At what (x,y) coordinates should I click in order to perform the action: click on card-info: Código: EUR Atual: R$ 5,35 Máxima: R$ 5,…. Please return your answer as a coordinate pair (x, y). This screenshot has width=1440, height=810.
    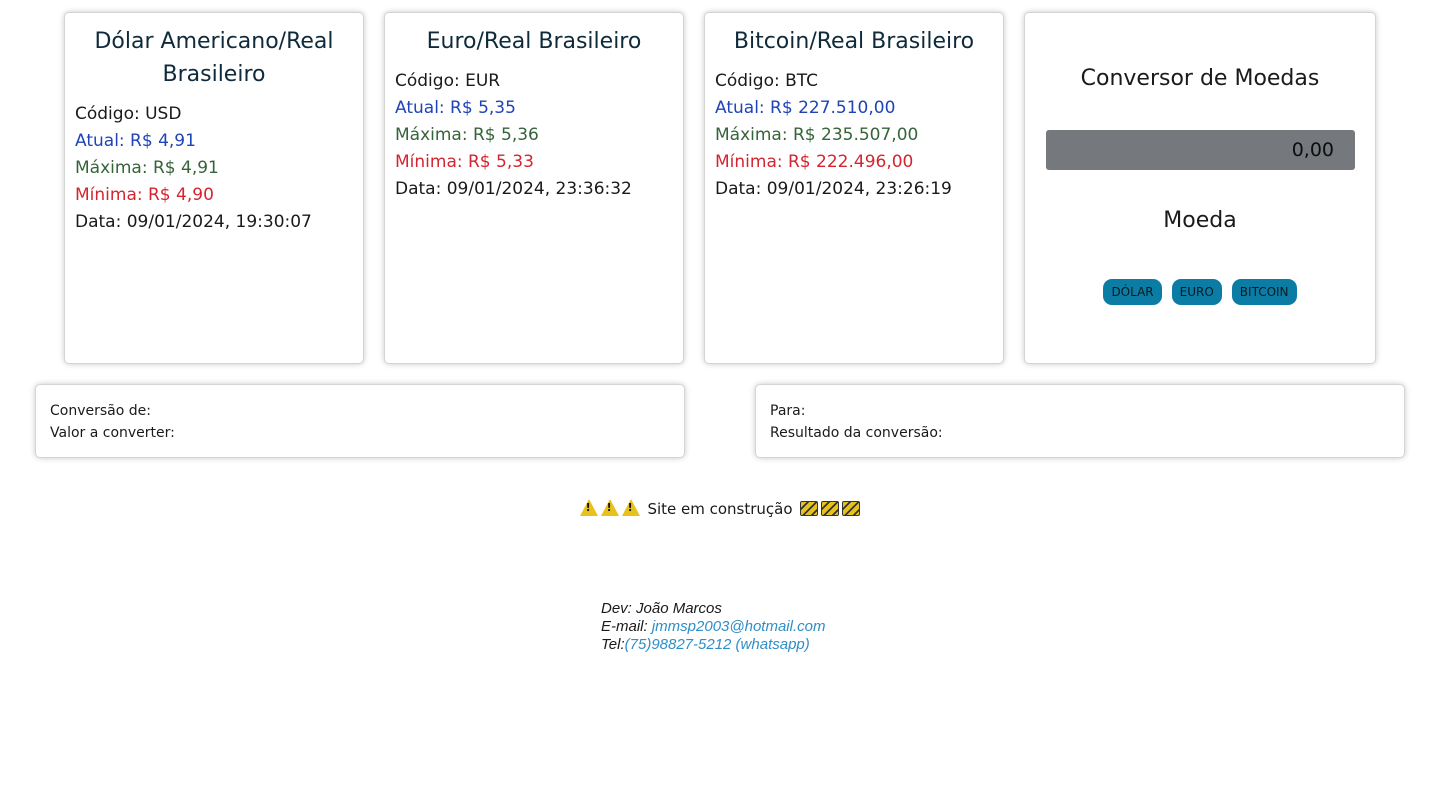
    Looking at the image, I should click on (534, 135).